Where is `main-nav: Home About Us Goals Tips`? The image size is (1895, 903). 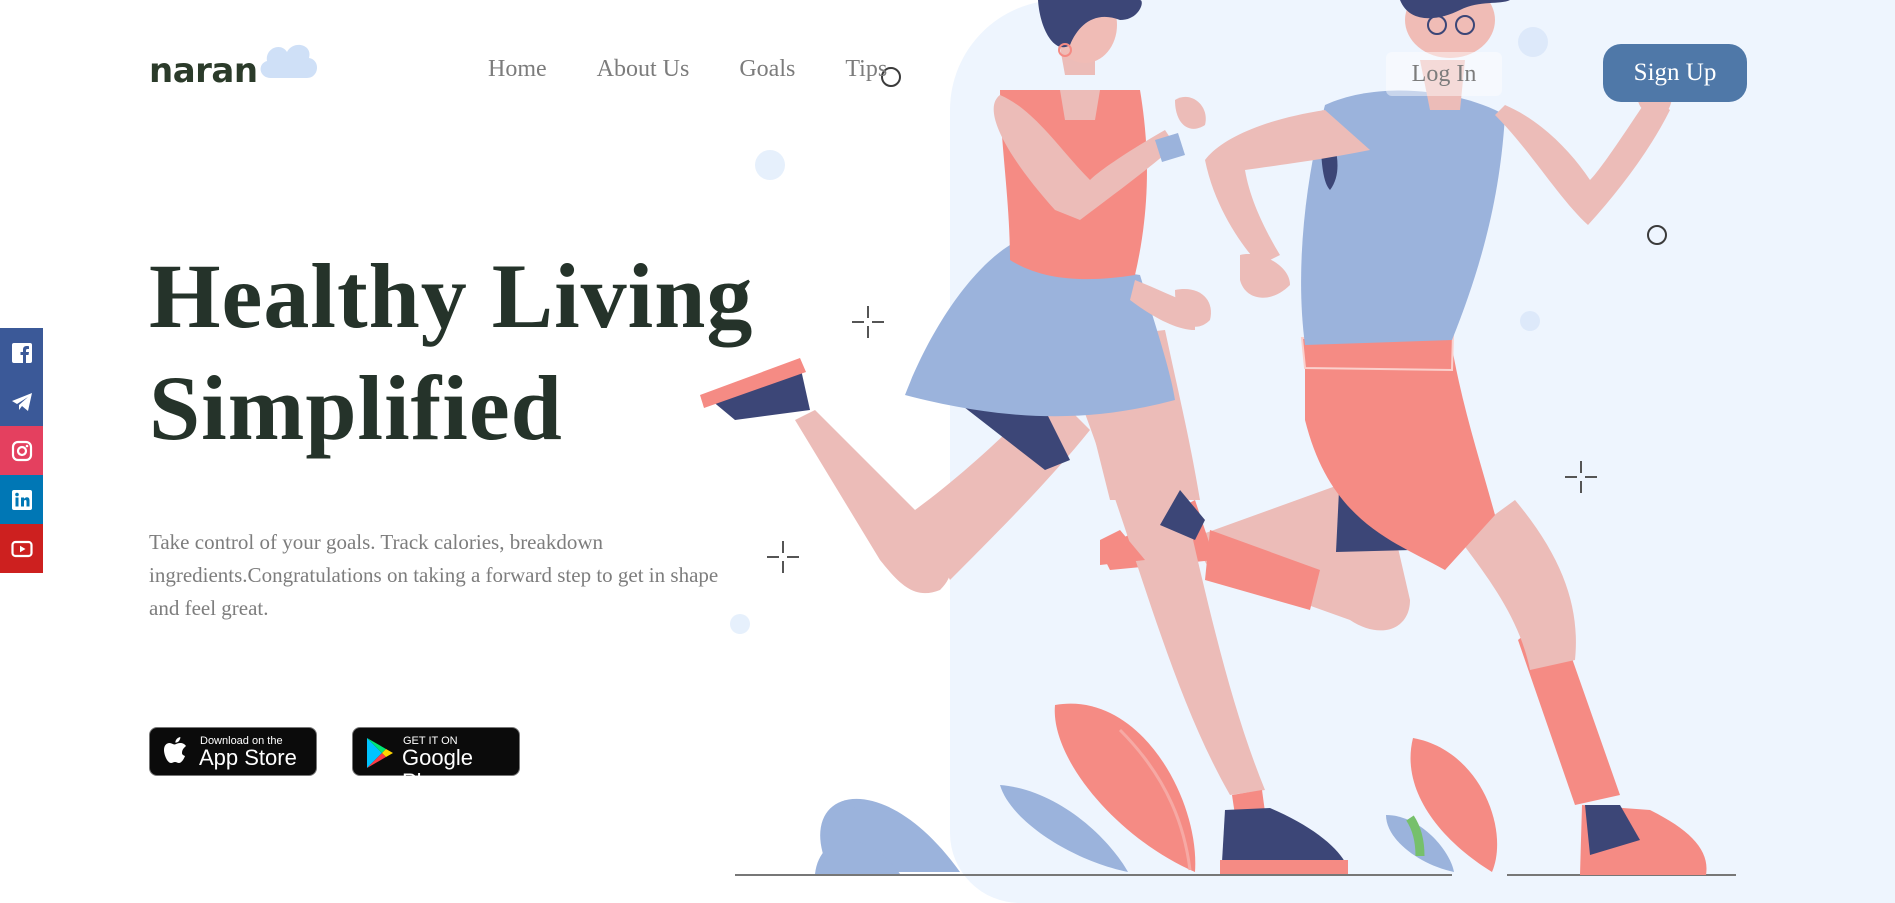 main-nav: Home About Us Goals Tips is located at coordinates (687, 69).